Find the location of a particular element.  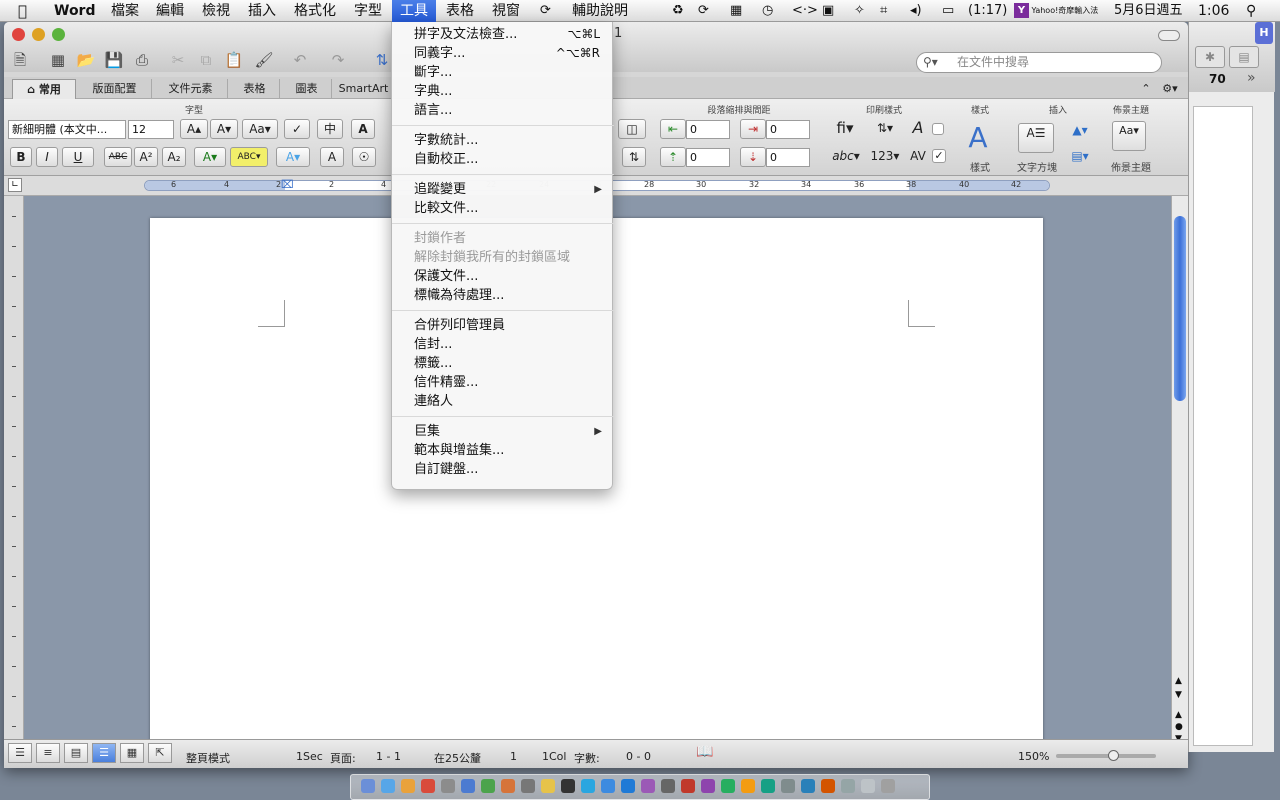

bluetooth-icon: ✧ is located at coordinates (859, 11).